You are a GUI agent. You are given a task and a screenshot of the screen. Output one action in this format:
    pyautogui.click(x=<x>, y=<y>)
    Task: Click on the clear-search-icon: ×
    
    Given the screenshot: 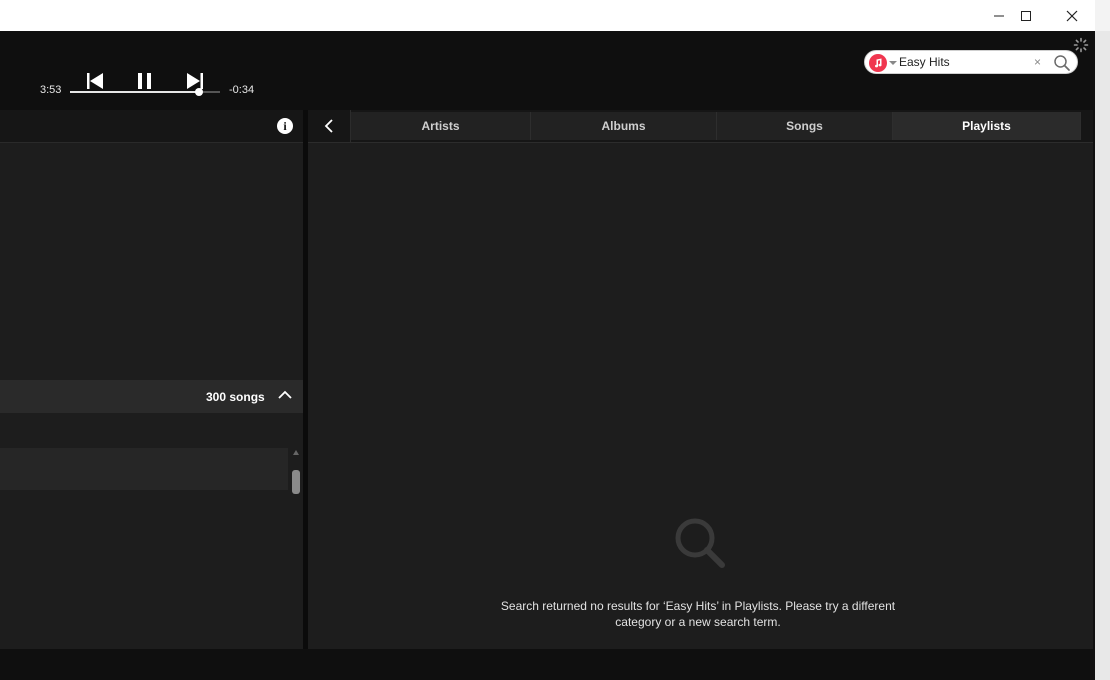 What is the action you would take?
    pyautogui.click(x=1037, y=62)
    